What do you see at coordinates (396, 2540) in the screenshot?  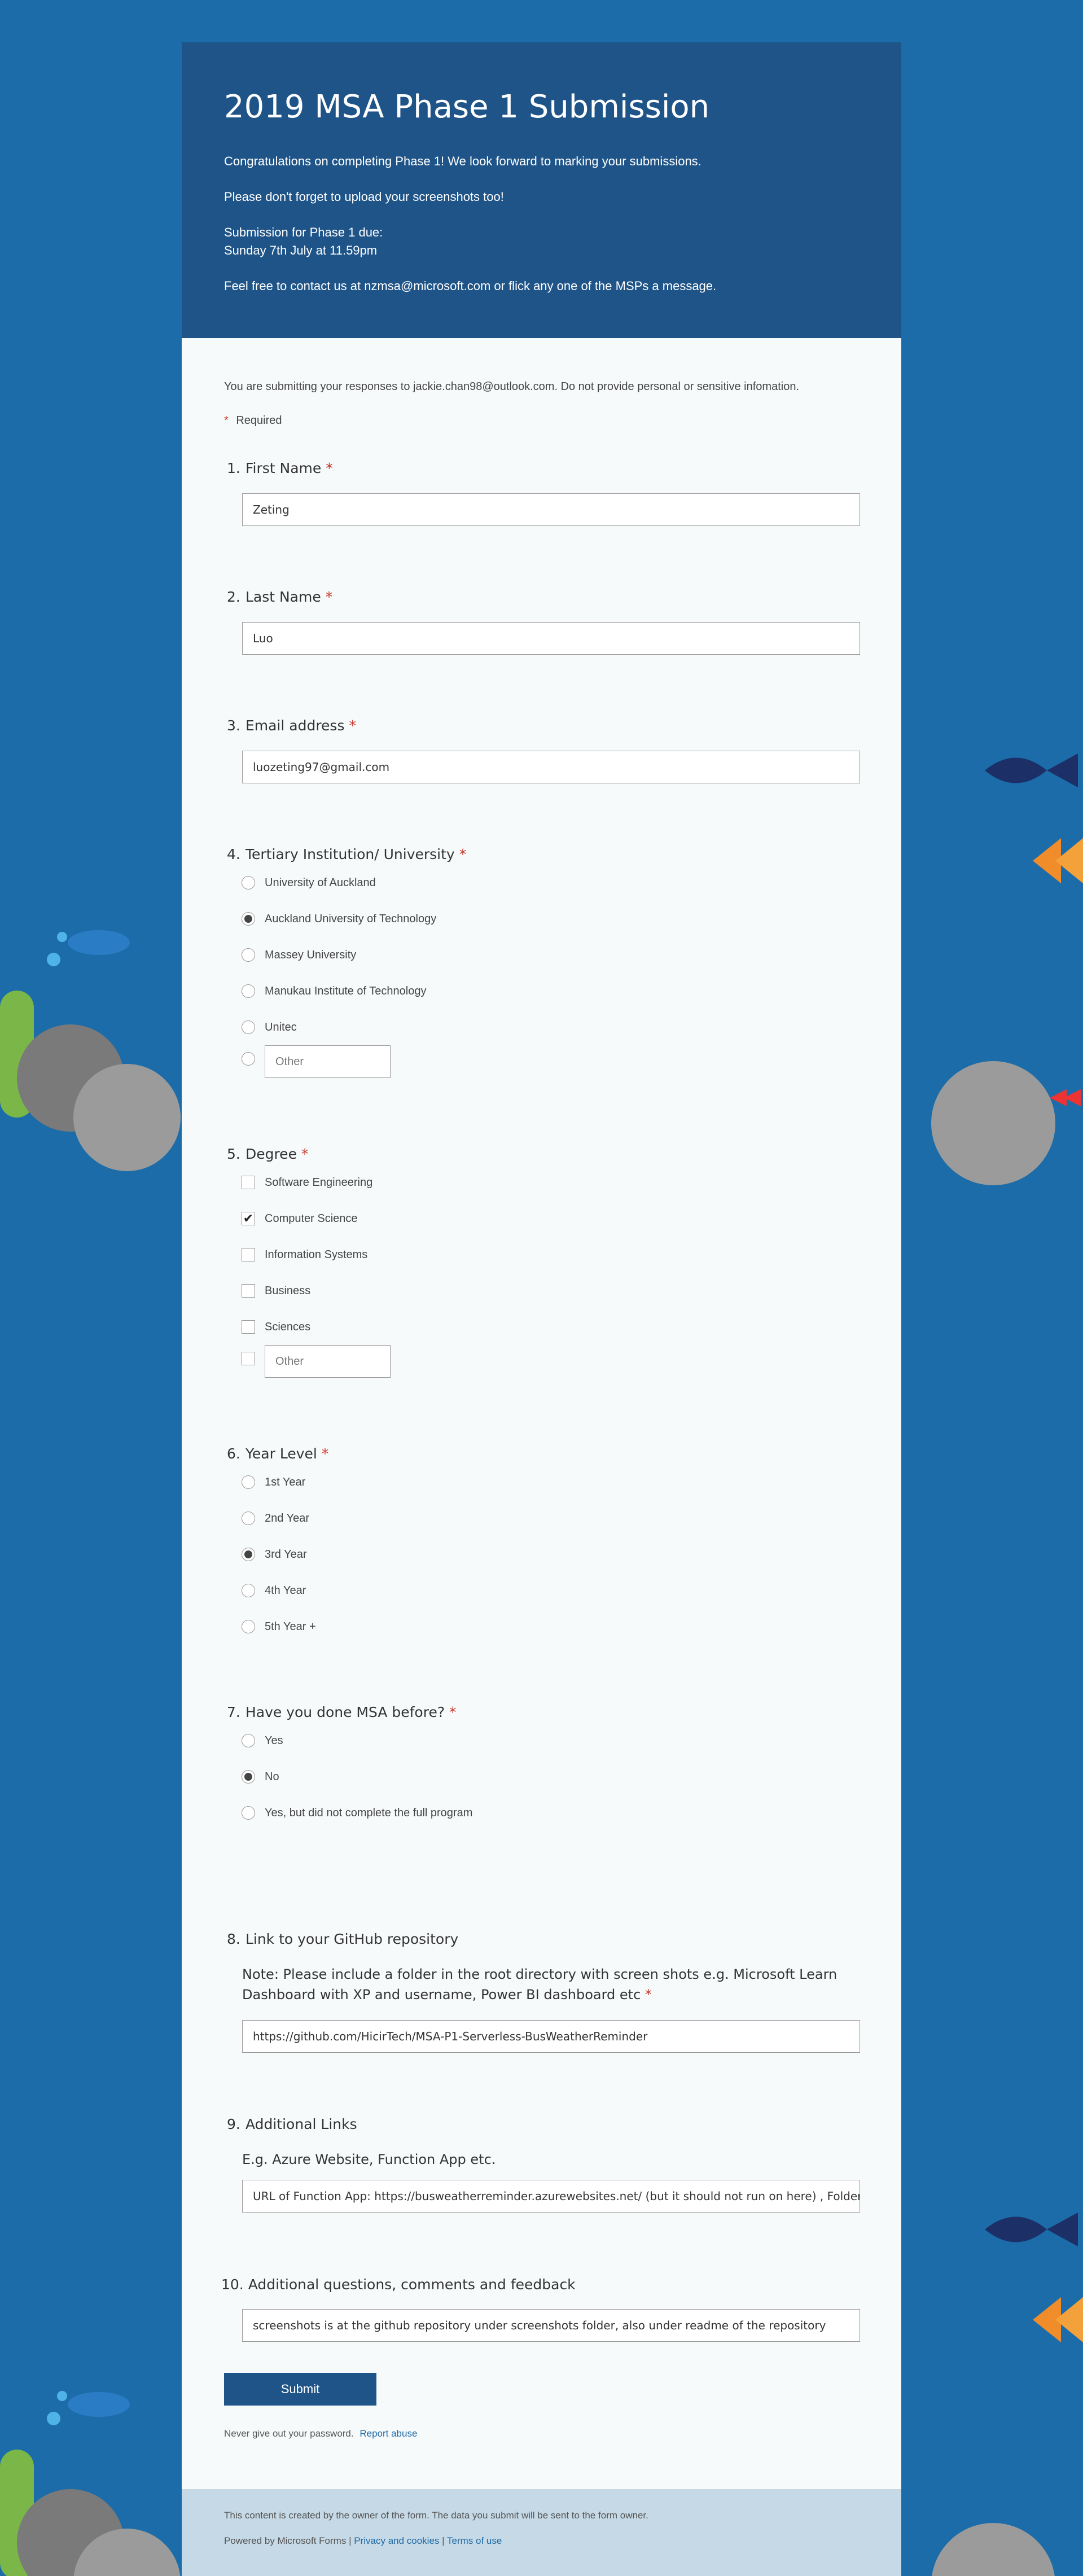 I see `privacy-link: Privacy and cookies` at bounding box center [396, 2540].